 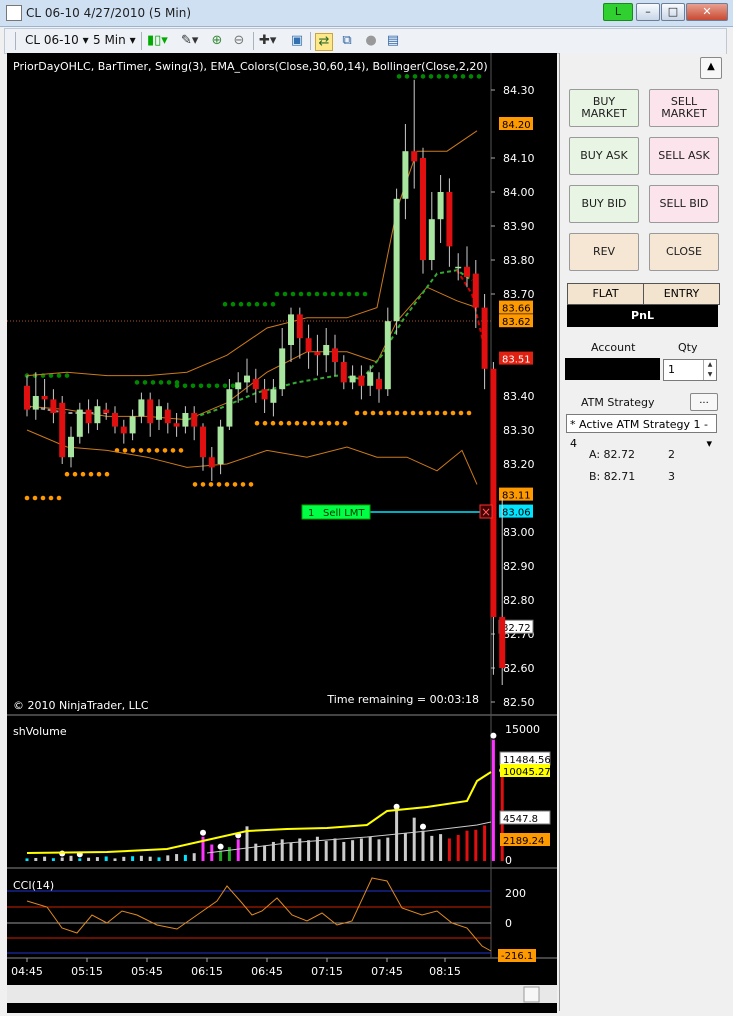 I want to click on instrument-selector: CL 06-10 ▾, so click(x=57, y=40).